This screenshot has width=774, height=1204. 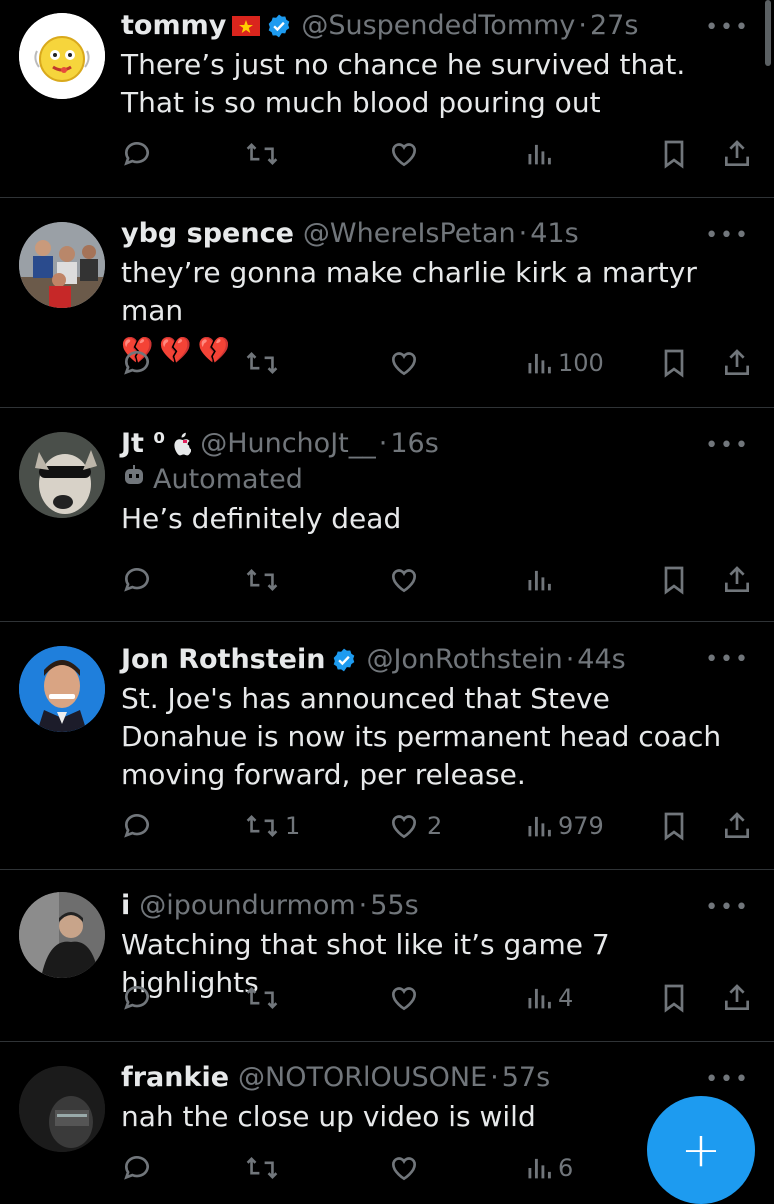 I want to click on views-count: 6, so click(x=566, y=1168).